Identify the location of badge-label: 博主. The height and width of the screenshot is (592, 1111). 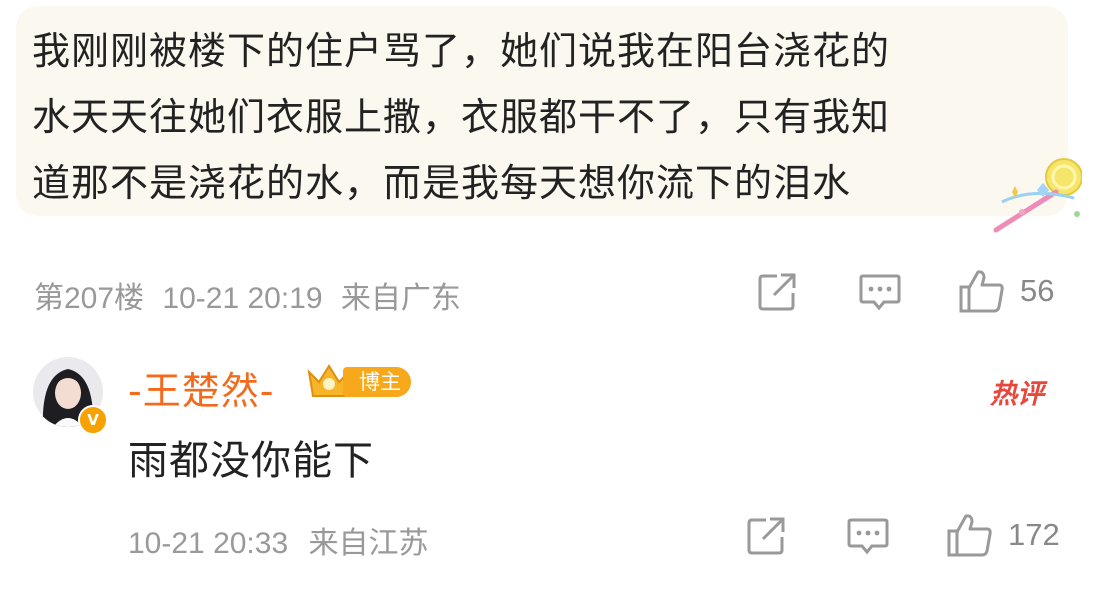
(377, 382).